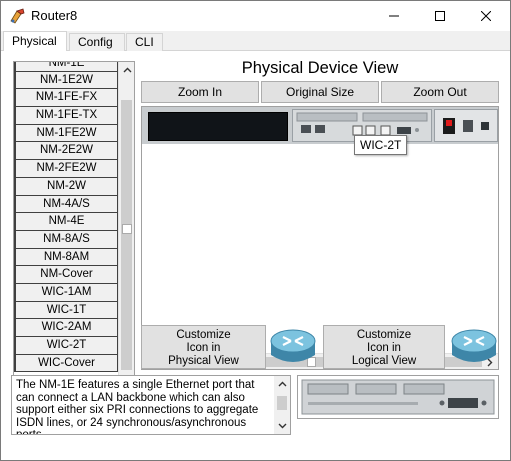 The image size is (511, 461). I want to click on module-preview-image, so click(398, 397).